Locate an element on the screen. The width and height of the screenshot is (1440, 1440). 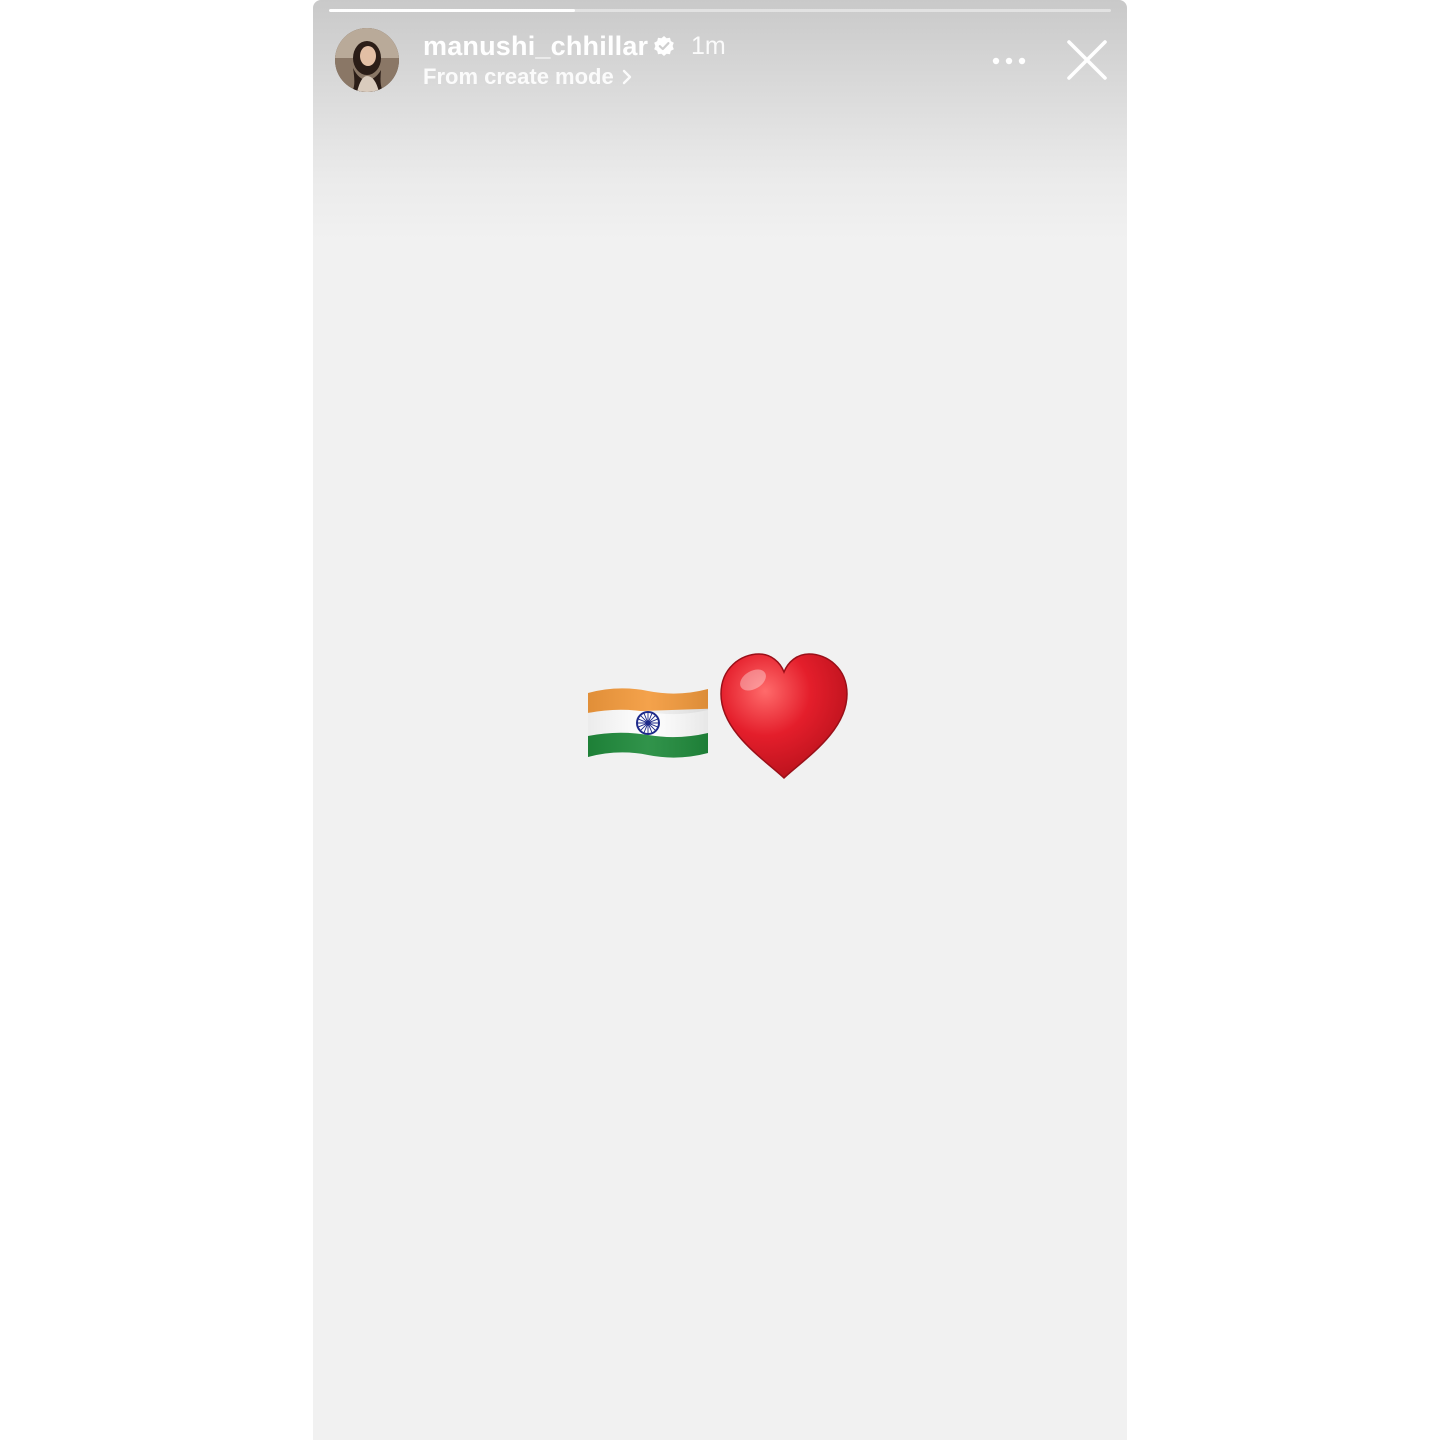
story-progress-bar is located at coordinates (720, 10).